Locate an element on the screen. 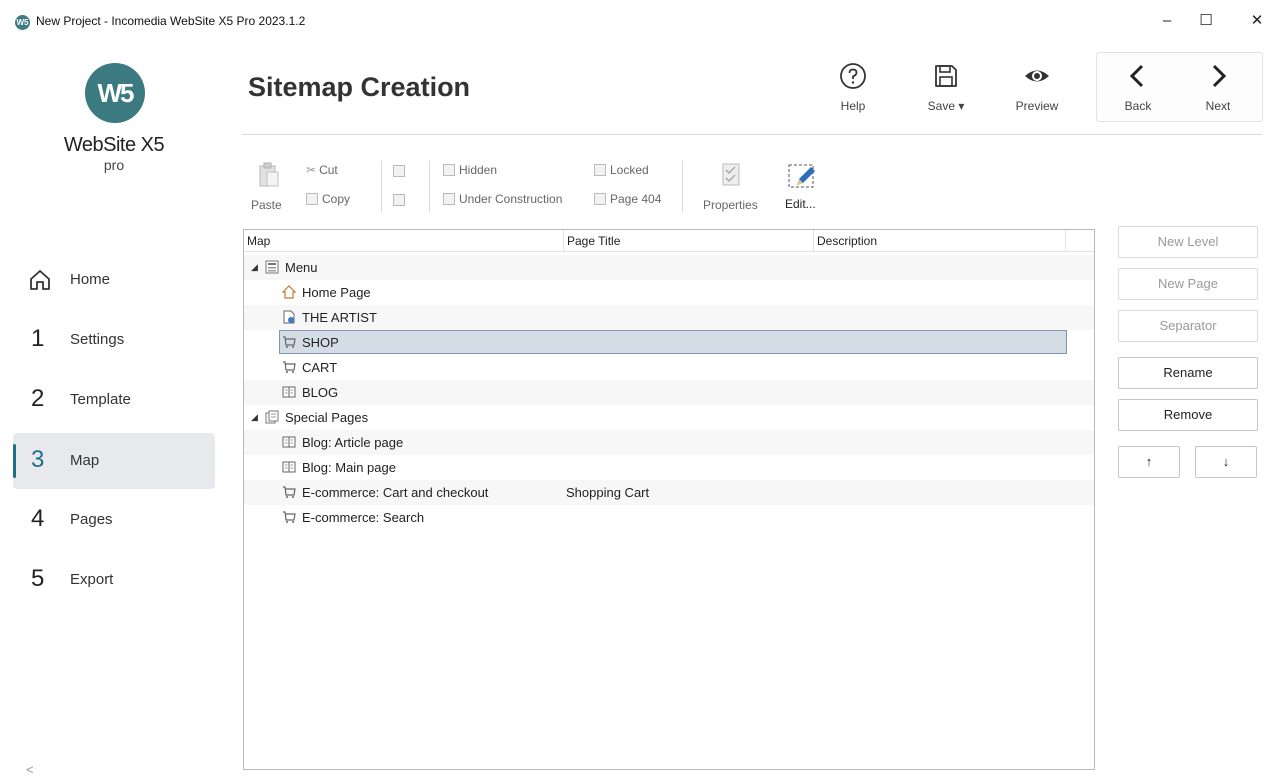 The width and height of the screenshot is (1280, 784). tree-row-home-page: Home Page is located at coordinates (669, 292).